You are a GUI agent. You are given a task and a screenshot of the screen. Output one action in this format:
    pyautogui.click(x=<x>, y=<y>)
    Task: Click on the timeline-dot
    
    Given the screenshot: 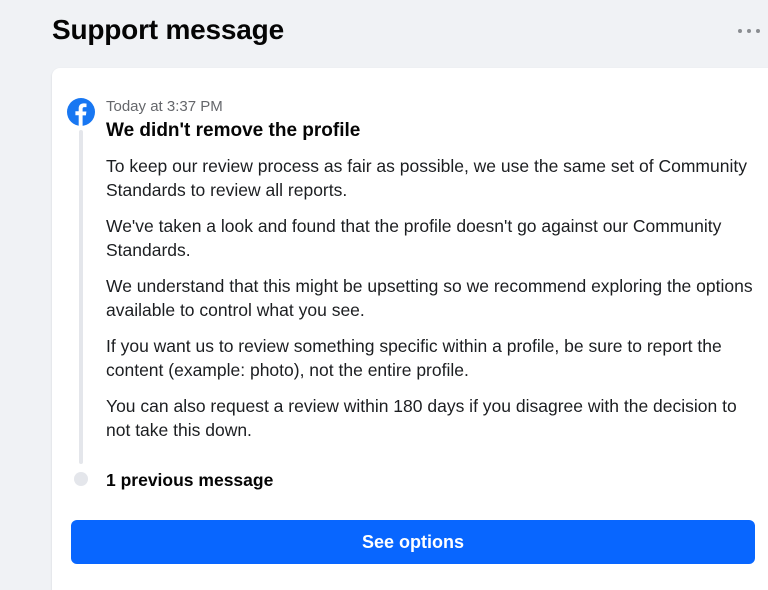 What is the action you would take?
    pyautogui.click(x=81, y=479)
    